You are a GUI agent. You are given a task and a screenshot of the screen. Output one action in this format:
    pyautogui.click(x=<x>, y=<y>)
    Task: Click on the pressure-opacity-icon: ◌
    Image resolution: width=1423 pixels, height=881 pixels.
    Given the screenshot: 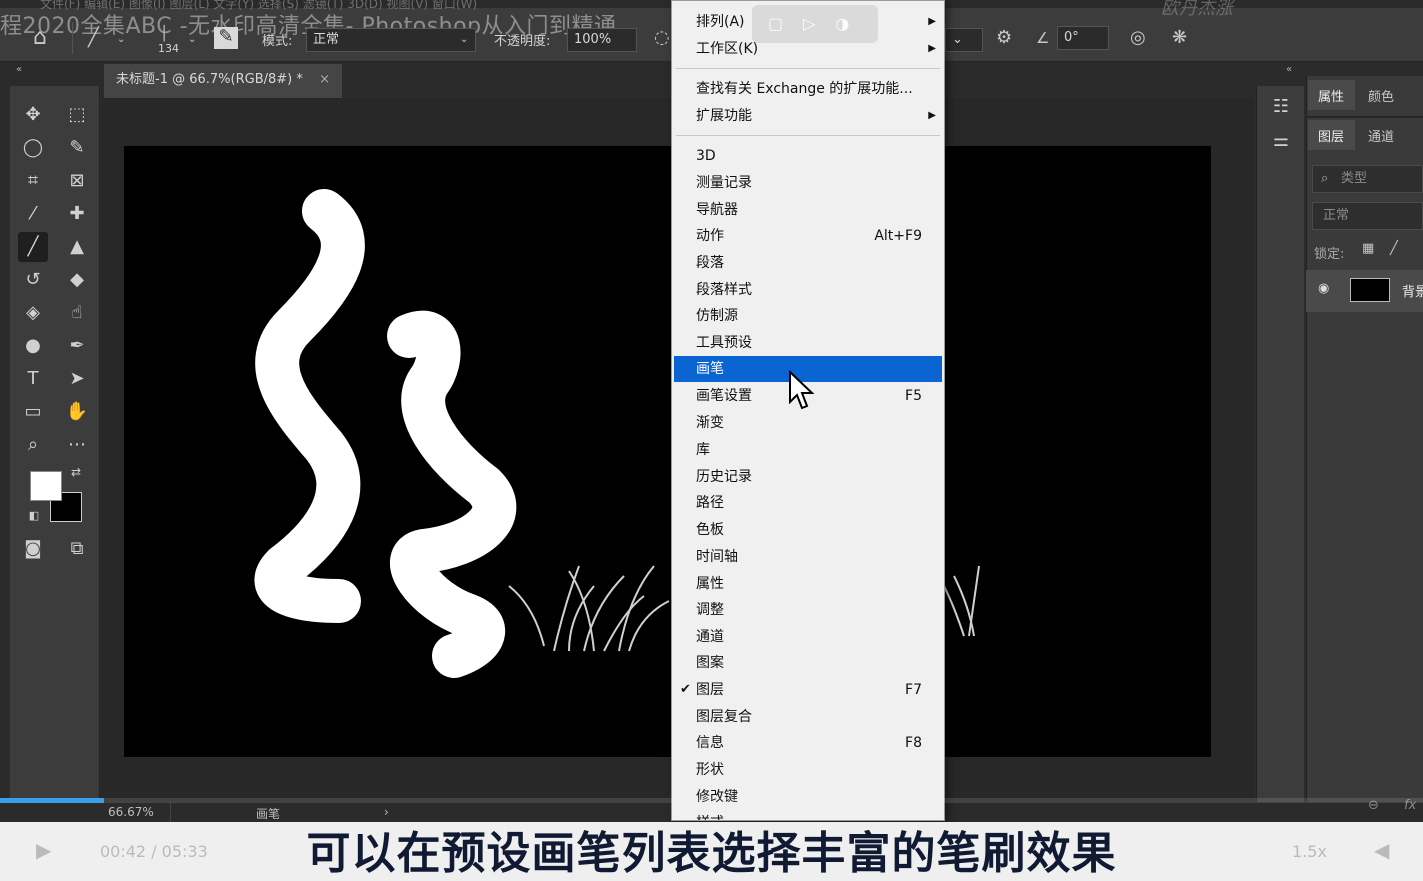 What is the action you would take?
    pyautogui.click(x=662, y=38)
    